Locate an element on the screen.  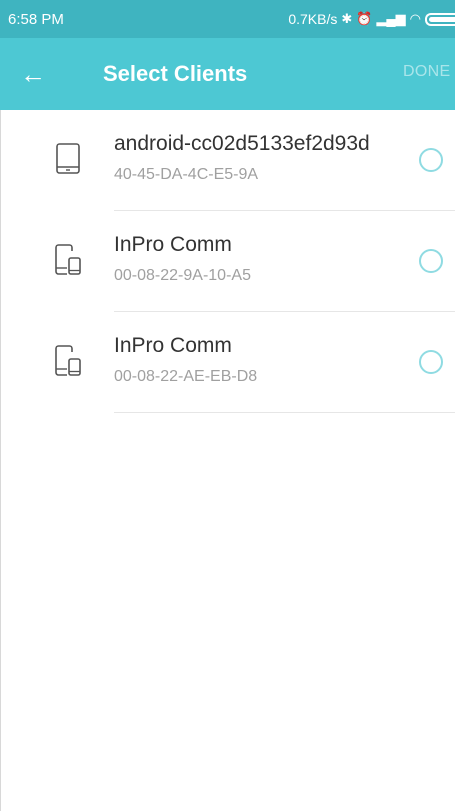
list-item: InPro Comm 00-08-22-AE-EB-D8 is located at coordinates (227, 362).